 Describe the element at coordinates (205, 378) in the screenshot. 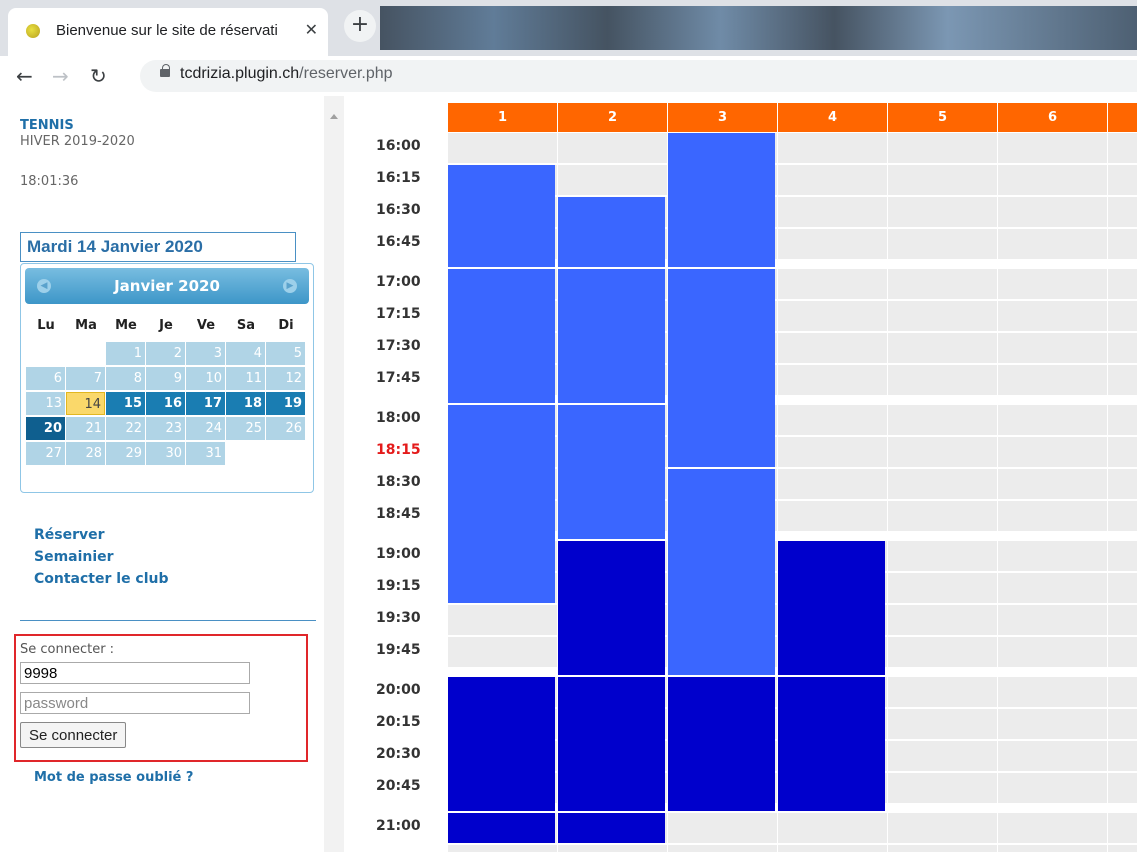

I see `calendar-day: 10` at that location.